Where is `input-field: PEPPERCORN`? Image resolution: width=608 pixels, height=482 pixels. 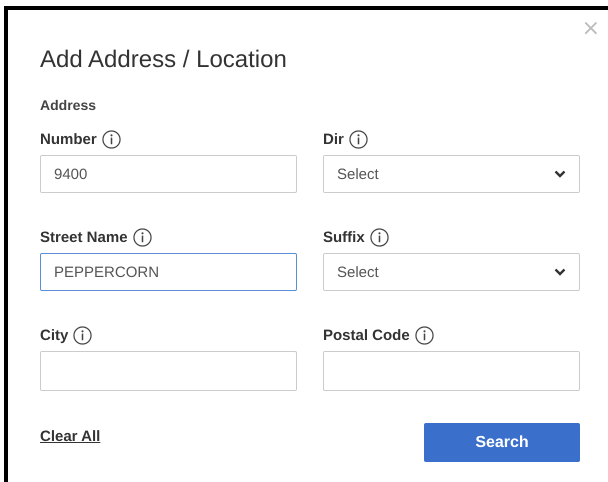
input-field: PEPPERCORN is located at coordinates (168, 272).